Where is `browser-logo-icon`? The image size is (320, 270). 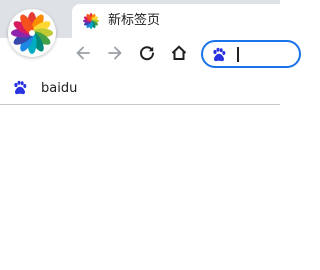
browser-logo-icon is located at coordinates (32, 33).